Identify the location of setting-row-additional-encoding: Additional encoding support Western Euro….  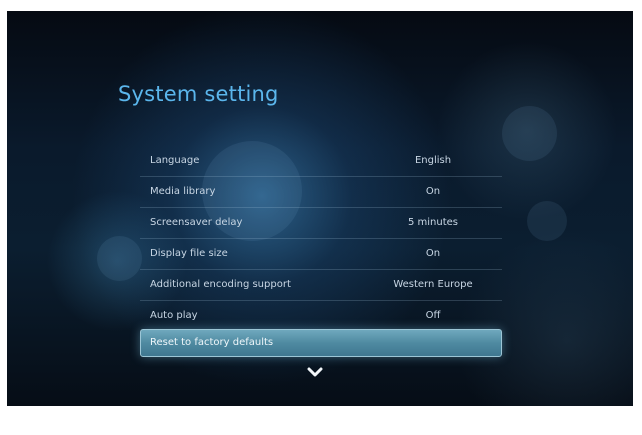
(321, 285).